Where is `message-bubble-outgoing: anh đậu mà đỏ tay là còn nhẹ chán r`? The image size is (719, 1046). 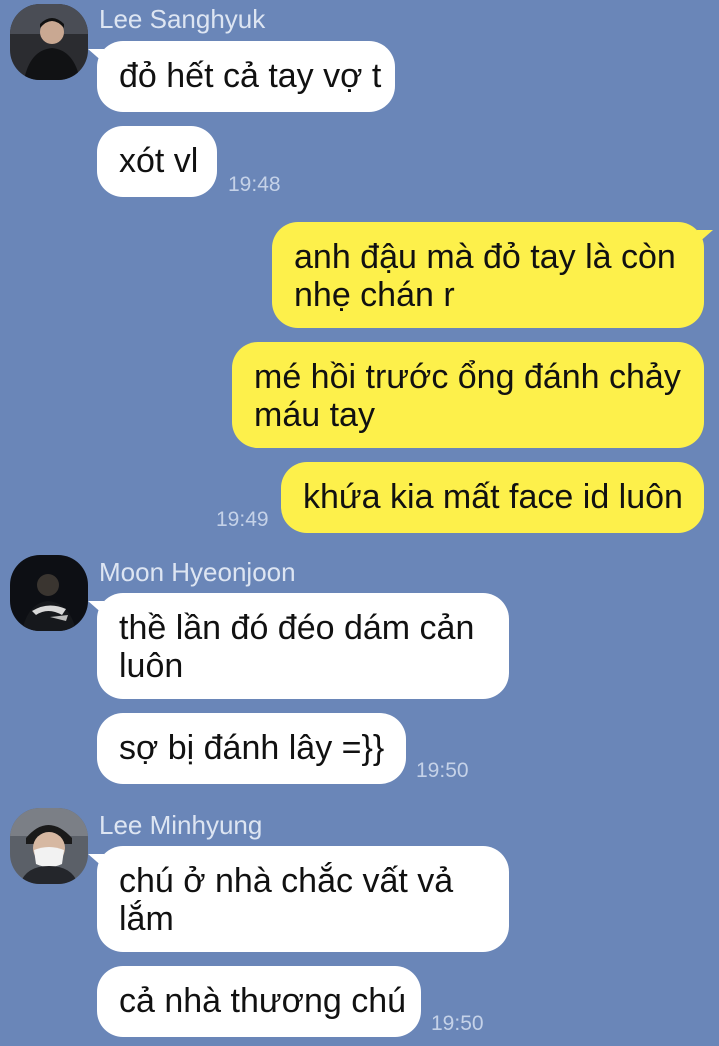 message-bubble-outgoing: anh đậu mà đỏ tay là còn nhẹ chán r is located at coordinates (492, 275).